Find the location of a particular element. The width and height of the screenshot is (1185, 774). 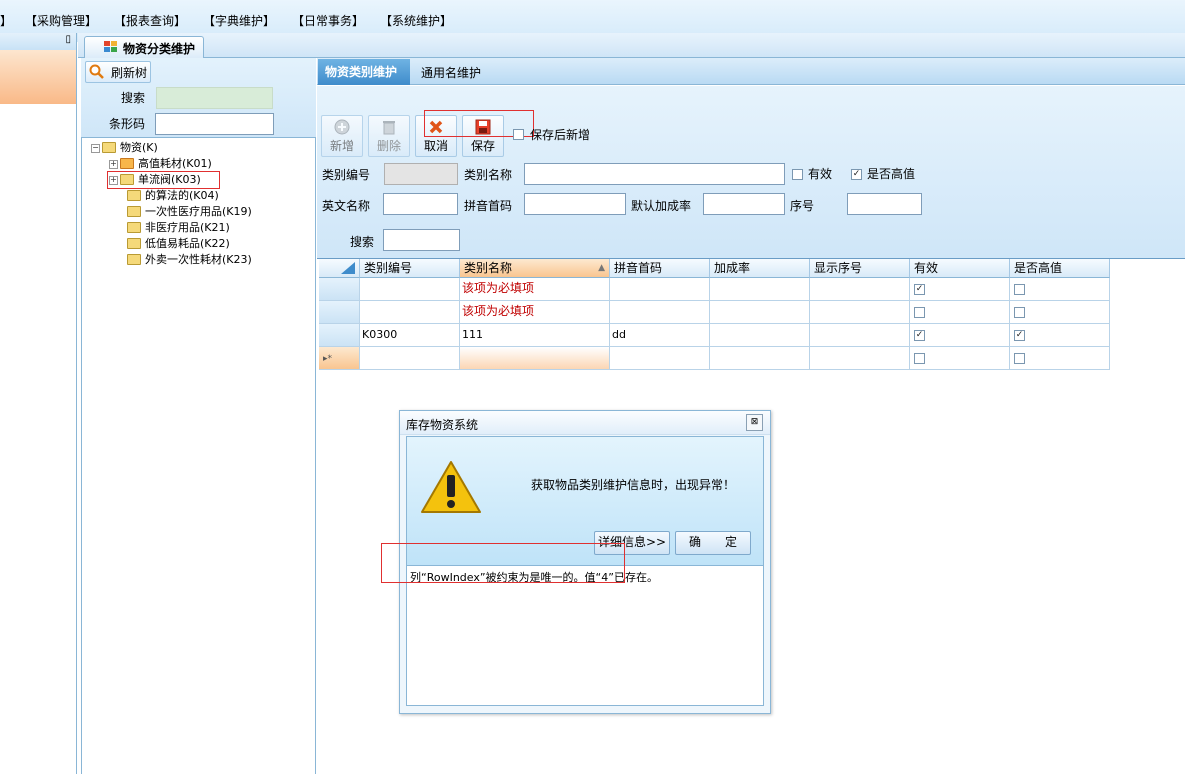

left-nav-pane: ▯ is located at coordinates (38, 403).